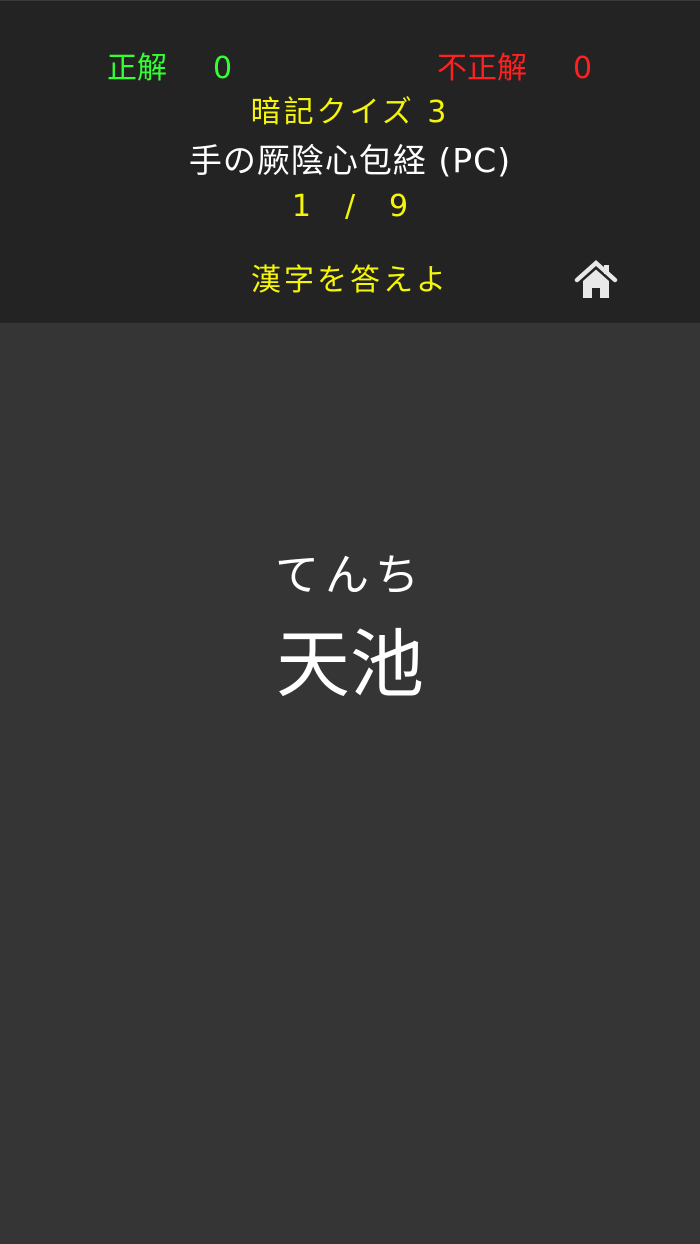  I want to click on progress-total: 9, so click(399, 206).